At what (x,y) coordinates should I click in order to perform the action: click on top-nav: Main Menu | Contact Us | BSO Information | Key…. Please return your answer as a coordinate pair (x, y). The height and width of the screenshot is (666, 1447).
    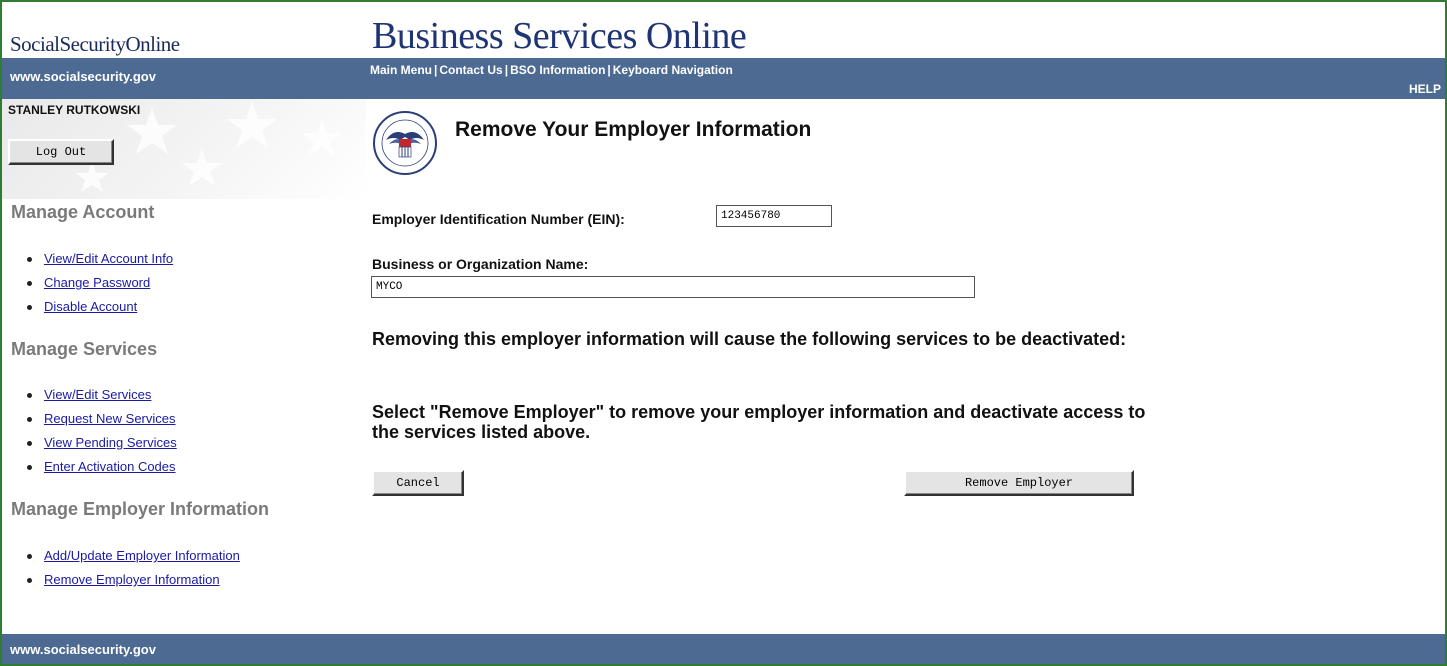
    Looking at the image, I should click on (551, 70).